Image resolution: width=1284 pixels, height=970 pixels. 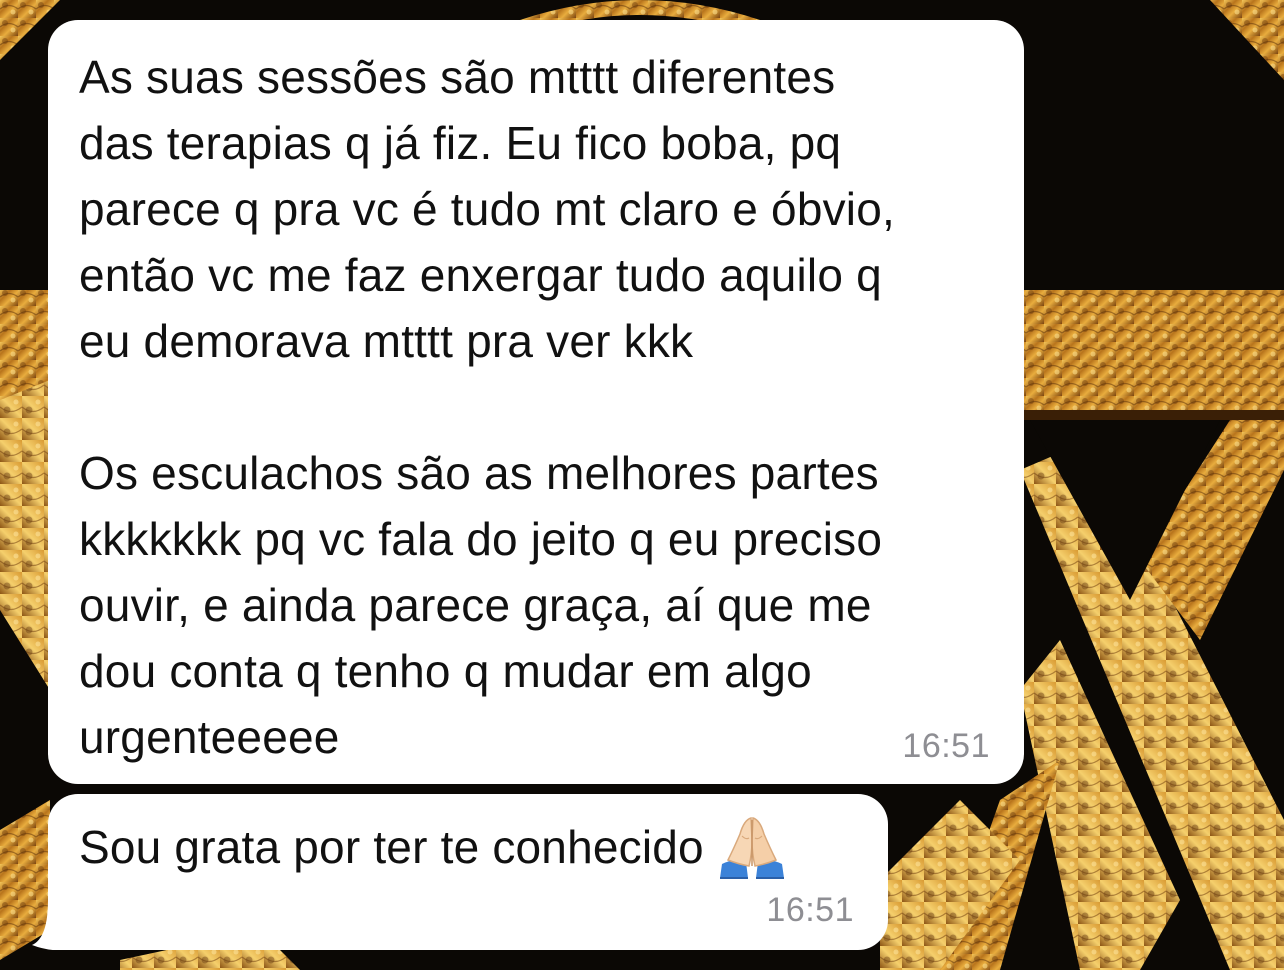 I want to click on message-bubble: Sou grata por ter te conhecido 16:51, so click(x=468, y=872).